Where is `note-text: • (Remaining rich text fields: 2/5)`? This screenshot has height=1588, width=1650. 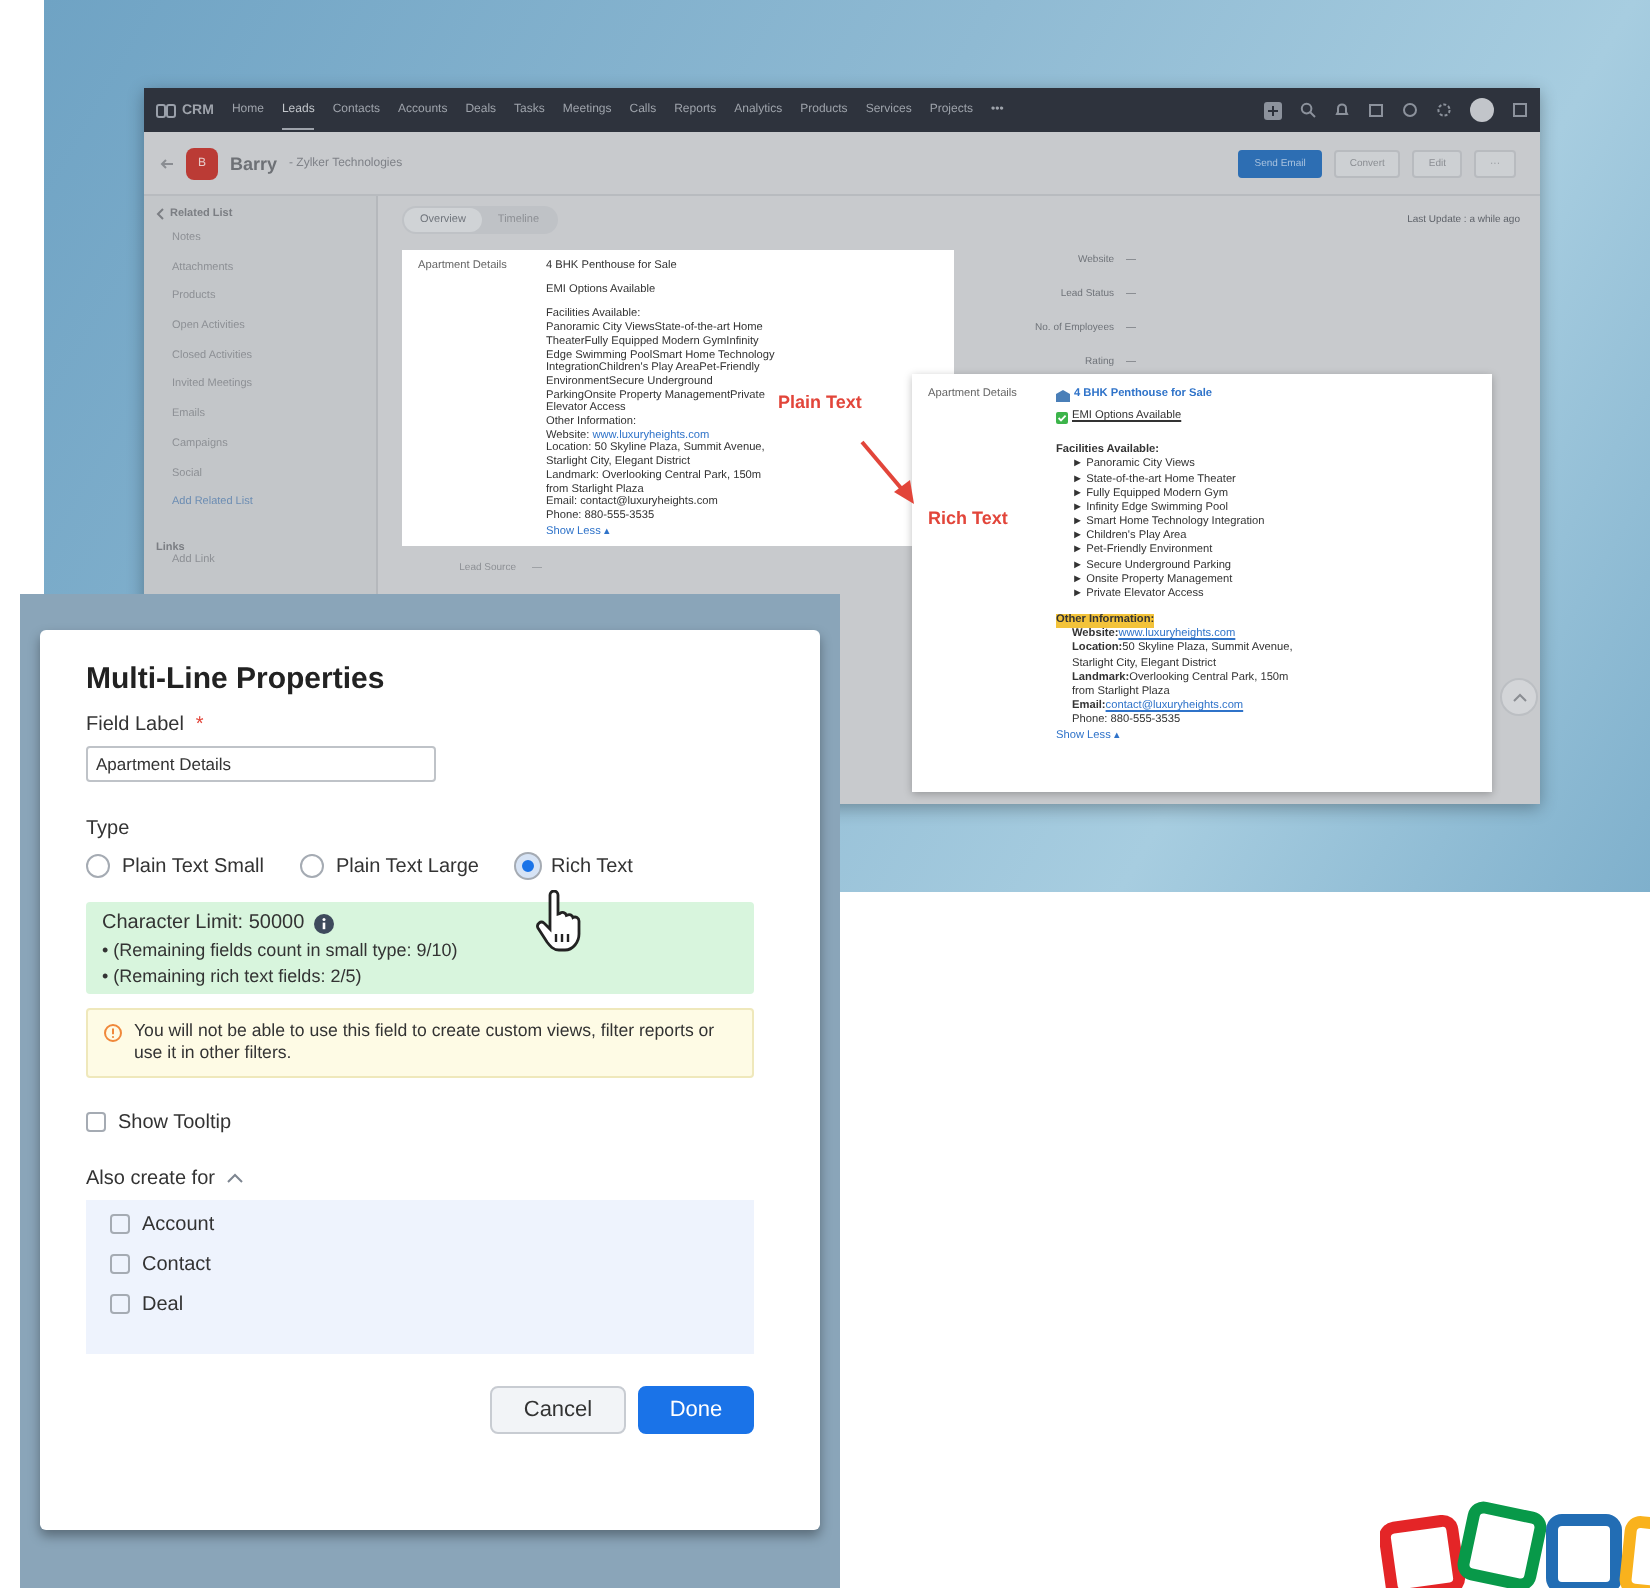 note-text: • (Remaining rich text fields: 2/5) is located at coordinates (233, 976).